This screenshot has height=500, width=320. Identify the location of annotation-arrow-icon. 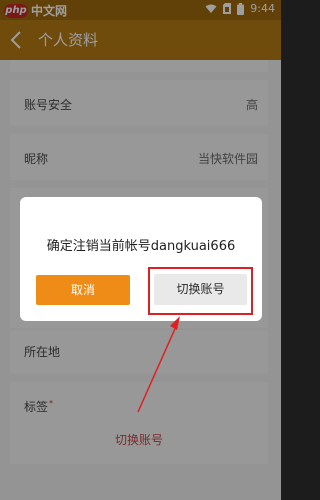
(158, 364).